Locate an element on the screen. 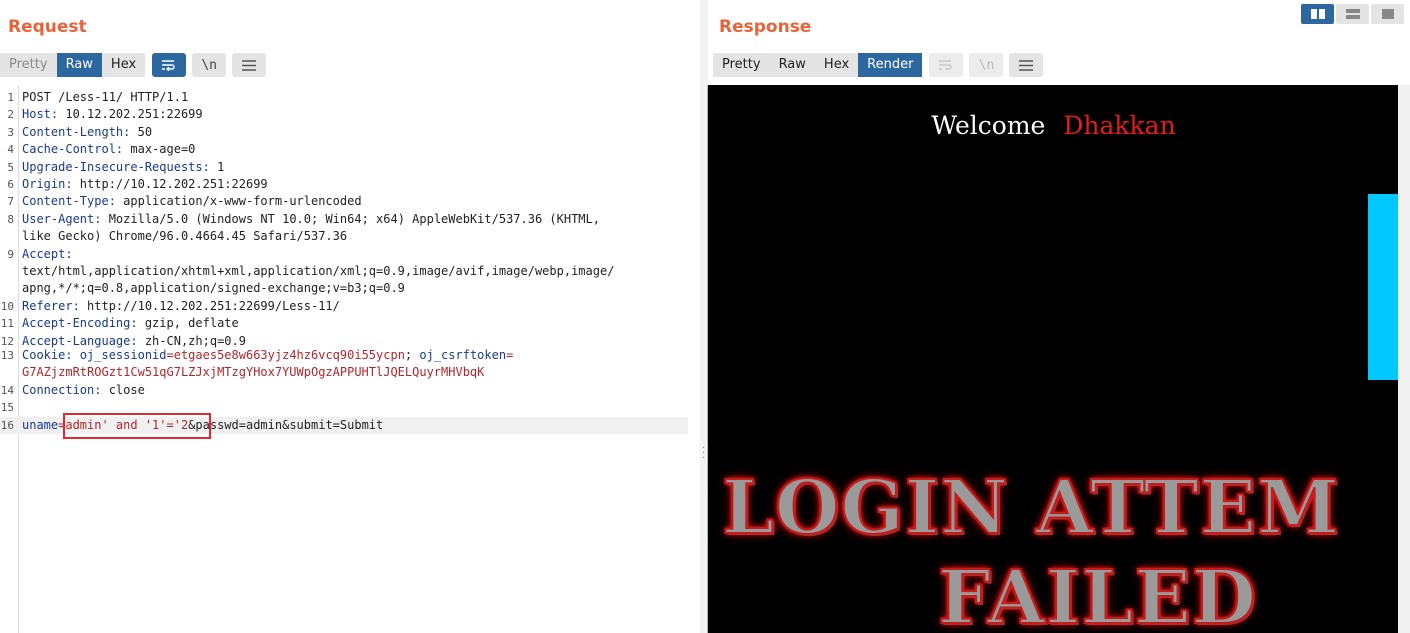 The height and width of the screenshot is (633, 1410). editor-line: 5 Upgrade-Insecure-Requests: 1 is located at coordinates (116, 166).